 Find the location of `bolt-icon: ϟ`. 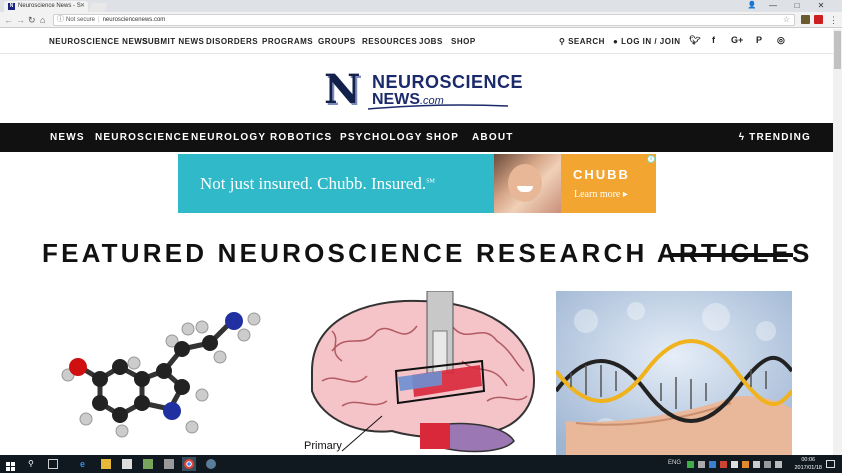

bolt-icon: ϟ is located at coordinates (742, 137).